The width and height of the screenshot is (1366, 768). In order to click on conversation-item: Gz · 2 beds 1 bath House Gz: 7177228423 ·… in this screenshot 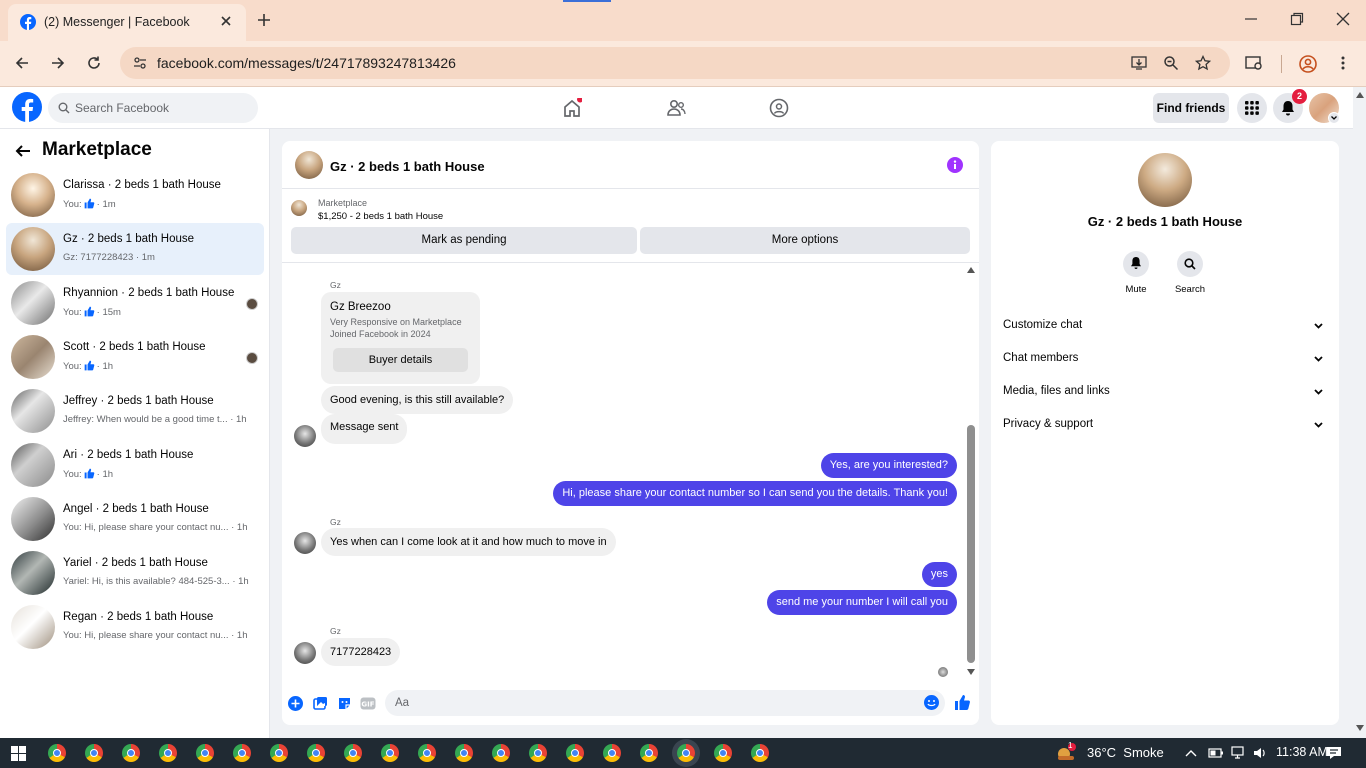, I will do `click(135, 249)`.